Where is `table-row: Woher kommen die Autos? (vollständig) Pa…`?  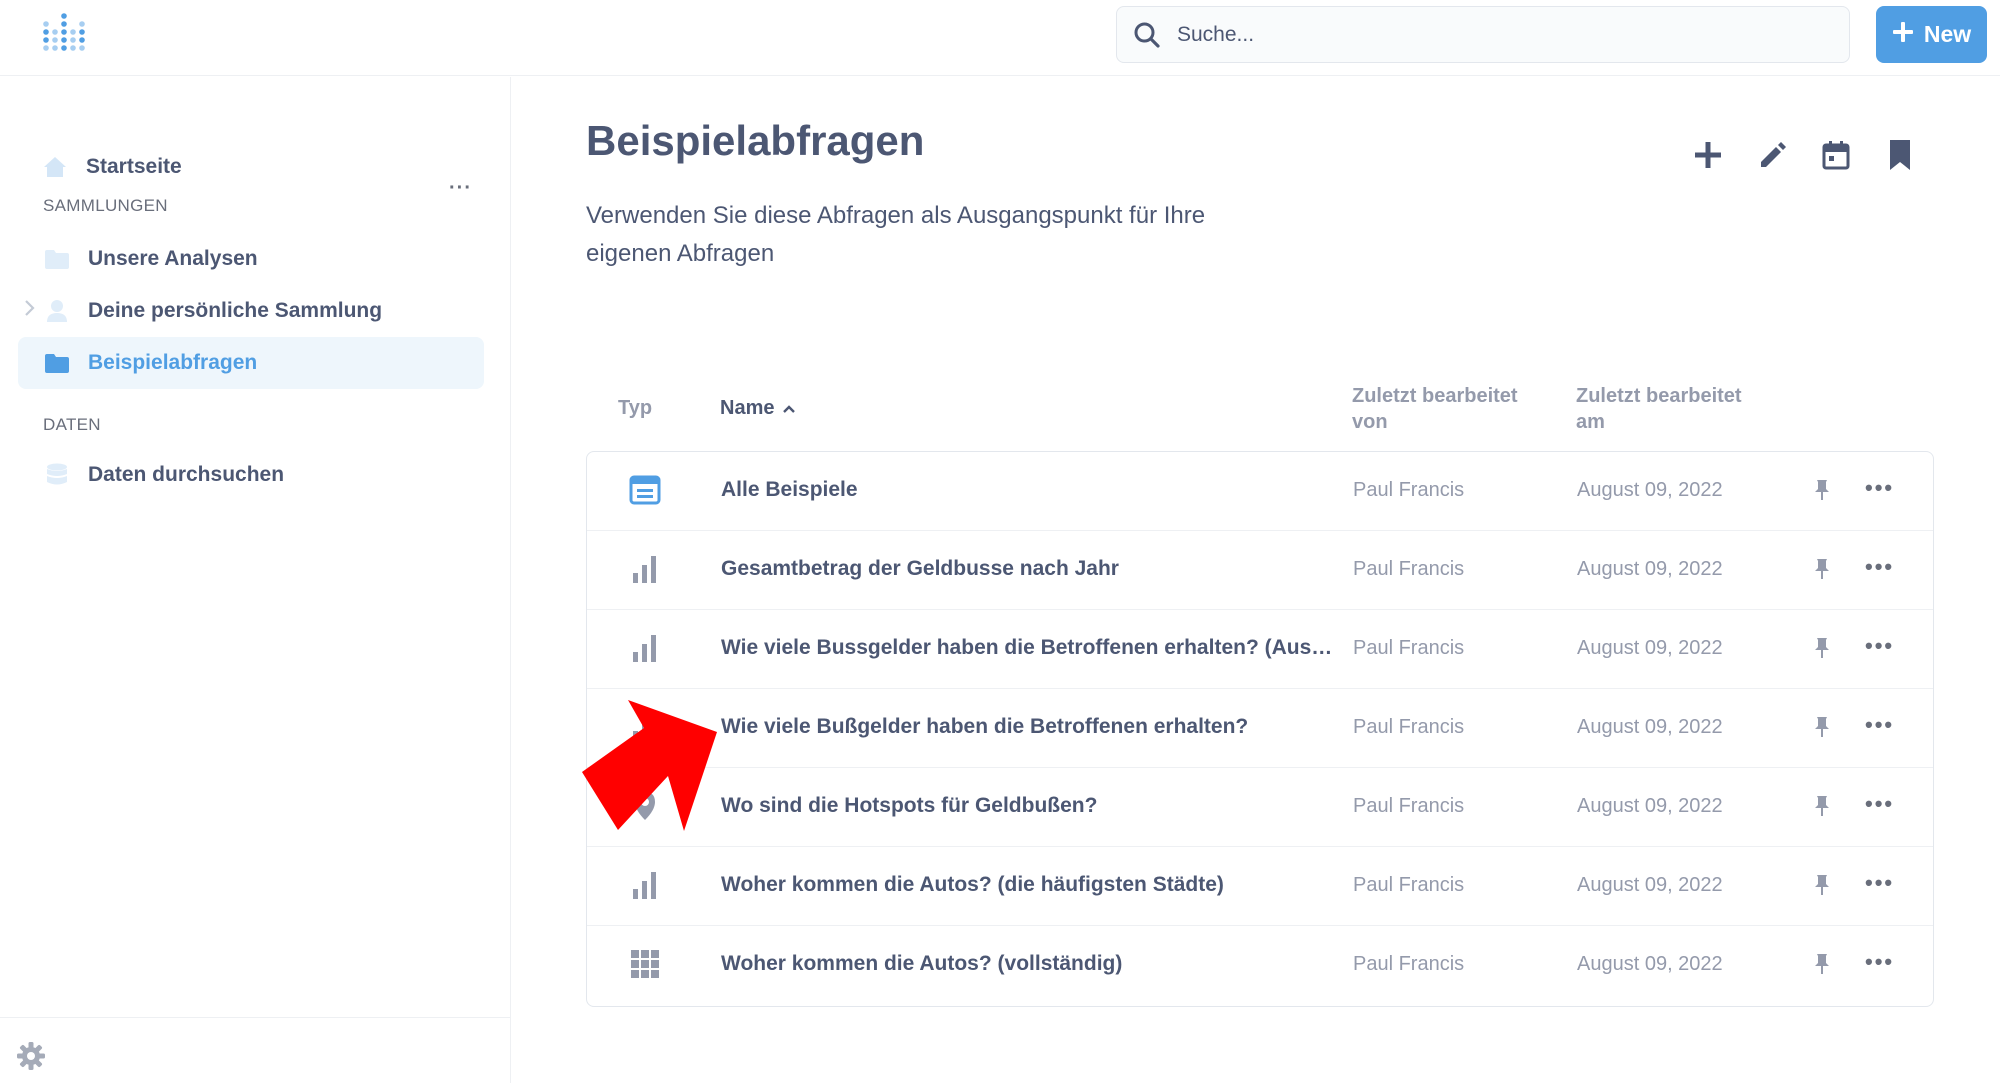
table-row: Woher kommen die Autos? (vollständig) Pa… is located at coordinates (1260, 965).